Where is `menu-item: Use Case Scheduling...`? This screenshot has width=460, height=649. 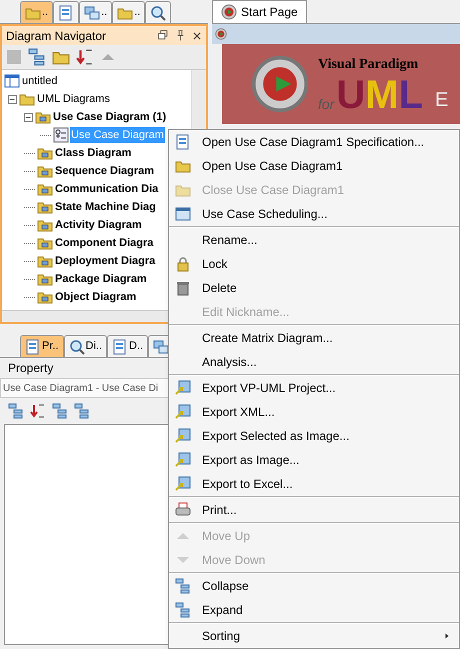
menu-item: Use Case Scheduling... is located at coordinates (314, 214).